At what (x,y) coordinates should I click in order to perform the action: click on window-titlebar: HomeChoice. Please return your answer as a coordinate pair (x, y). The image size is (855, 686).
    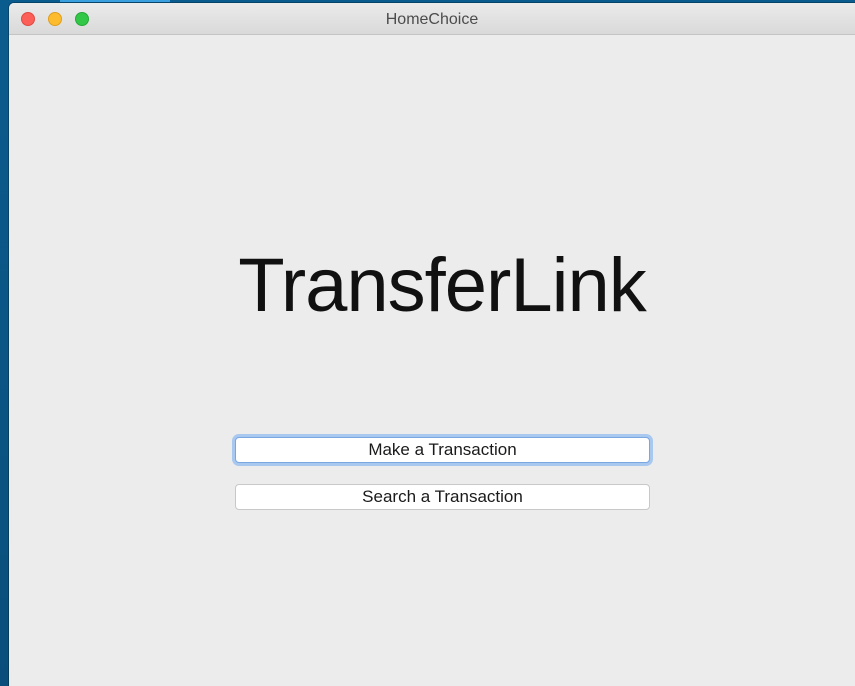
    Looking at the image, I should click on (432, 19).